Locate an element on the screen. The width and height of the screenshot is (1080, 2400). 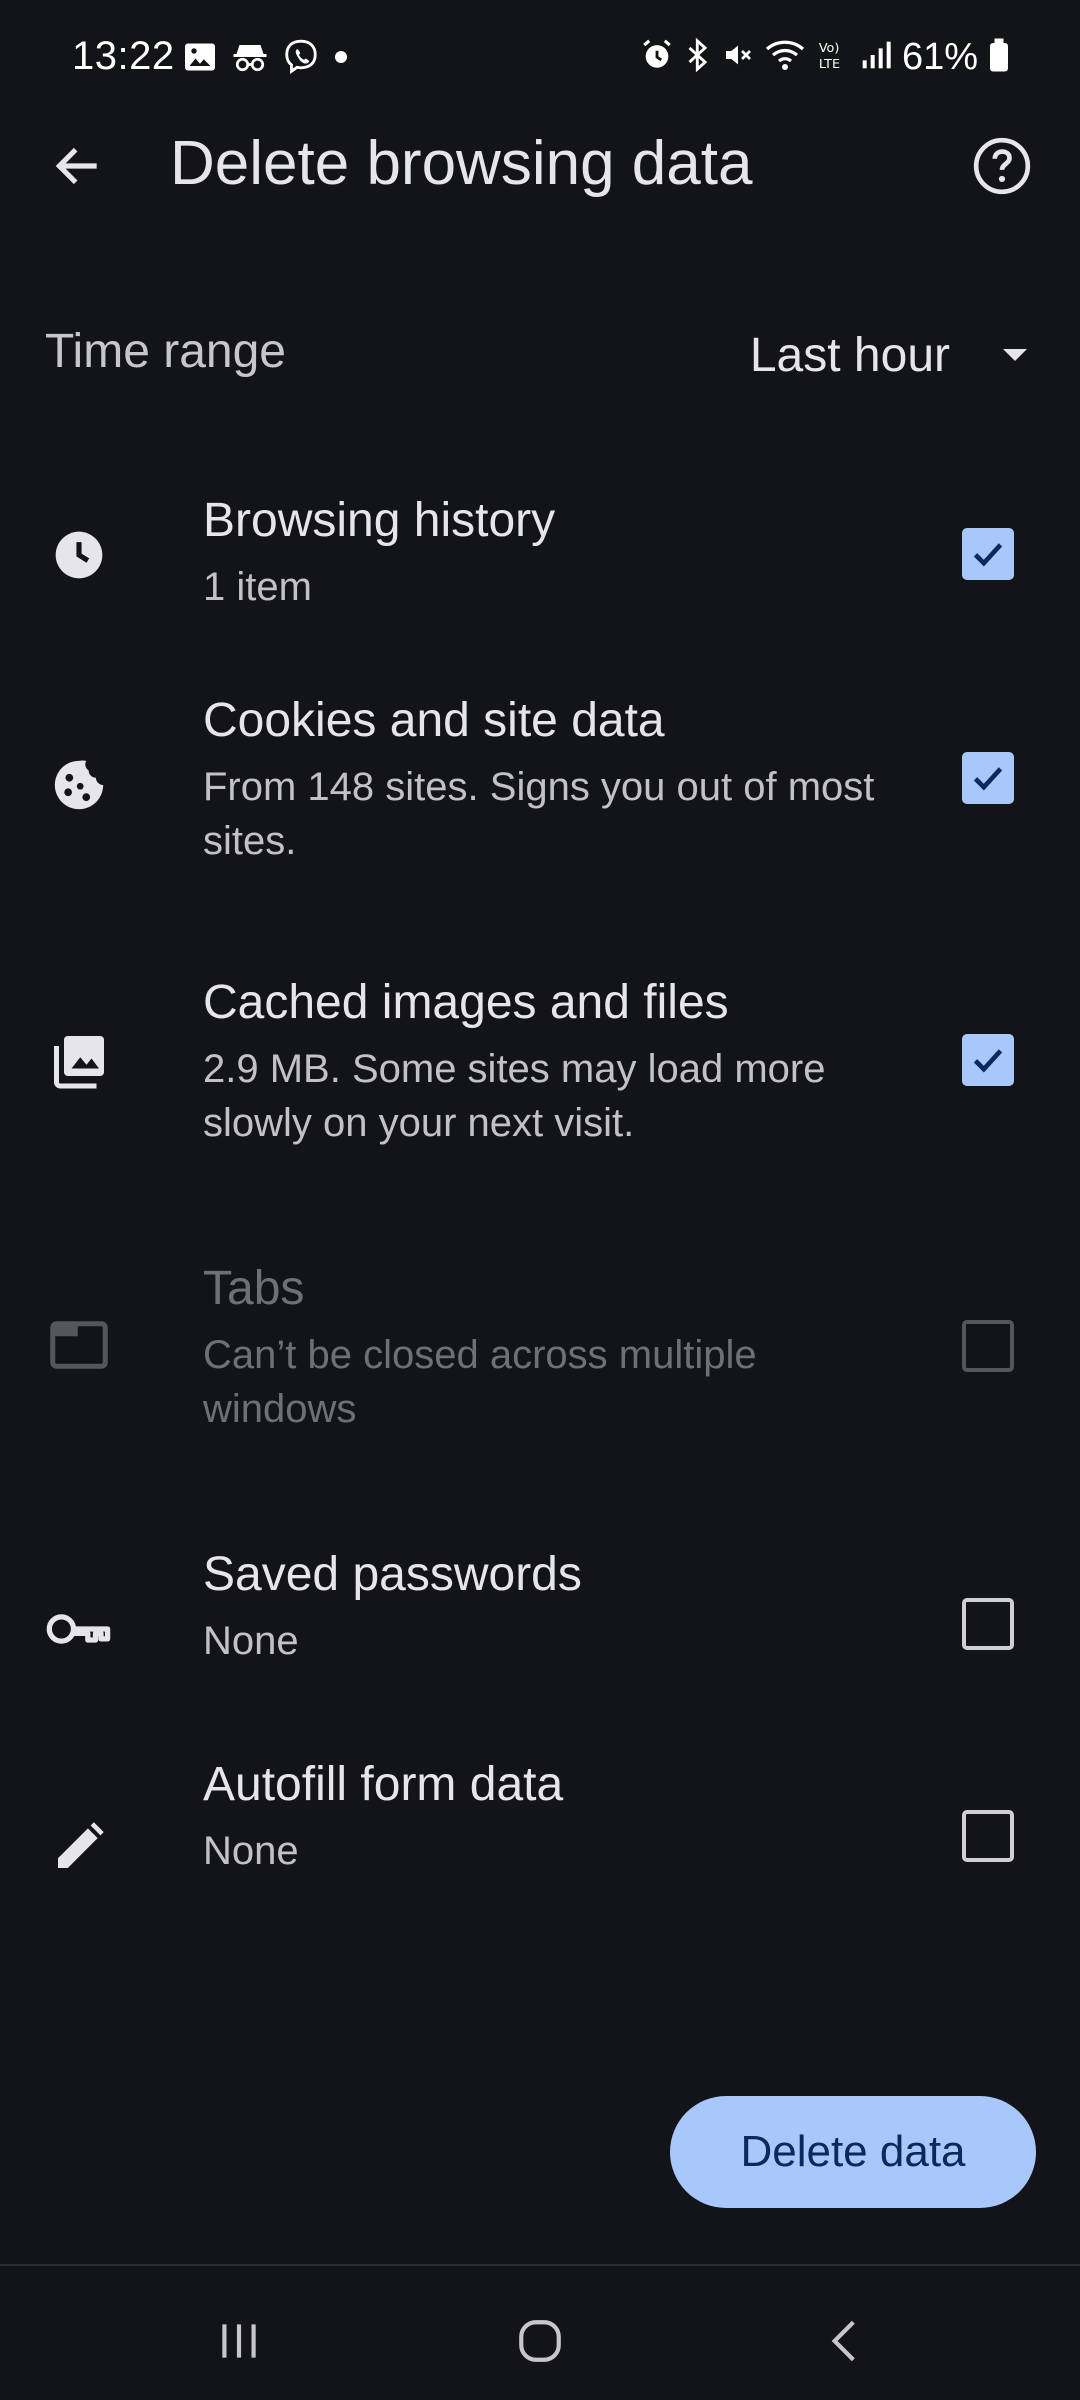
cookies-checkbox is located at coordinates (988, 778).